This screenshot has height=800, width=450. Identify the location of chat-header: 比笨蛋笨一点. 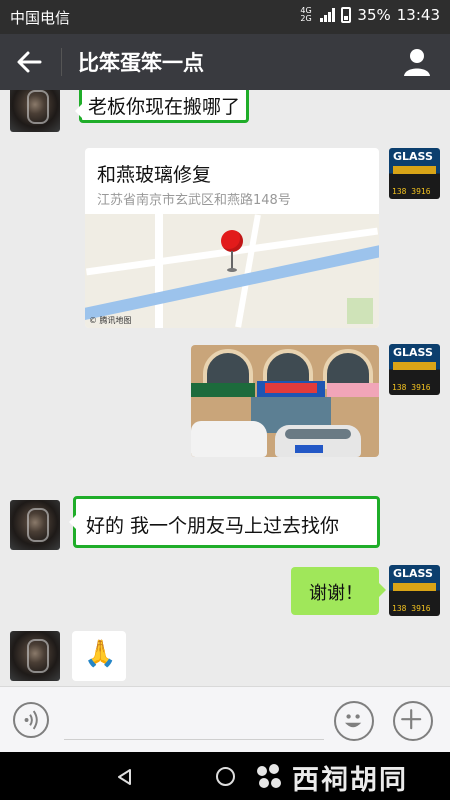
(225, 62).